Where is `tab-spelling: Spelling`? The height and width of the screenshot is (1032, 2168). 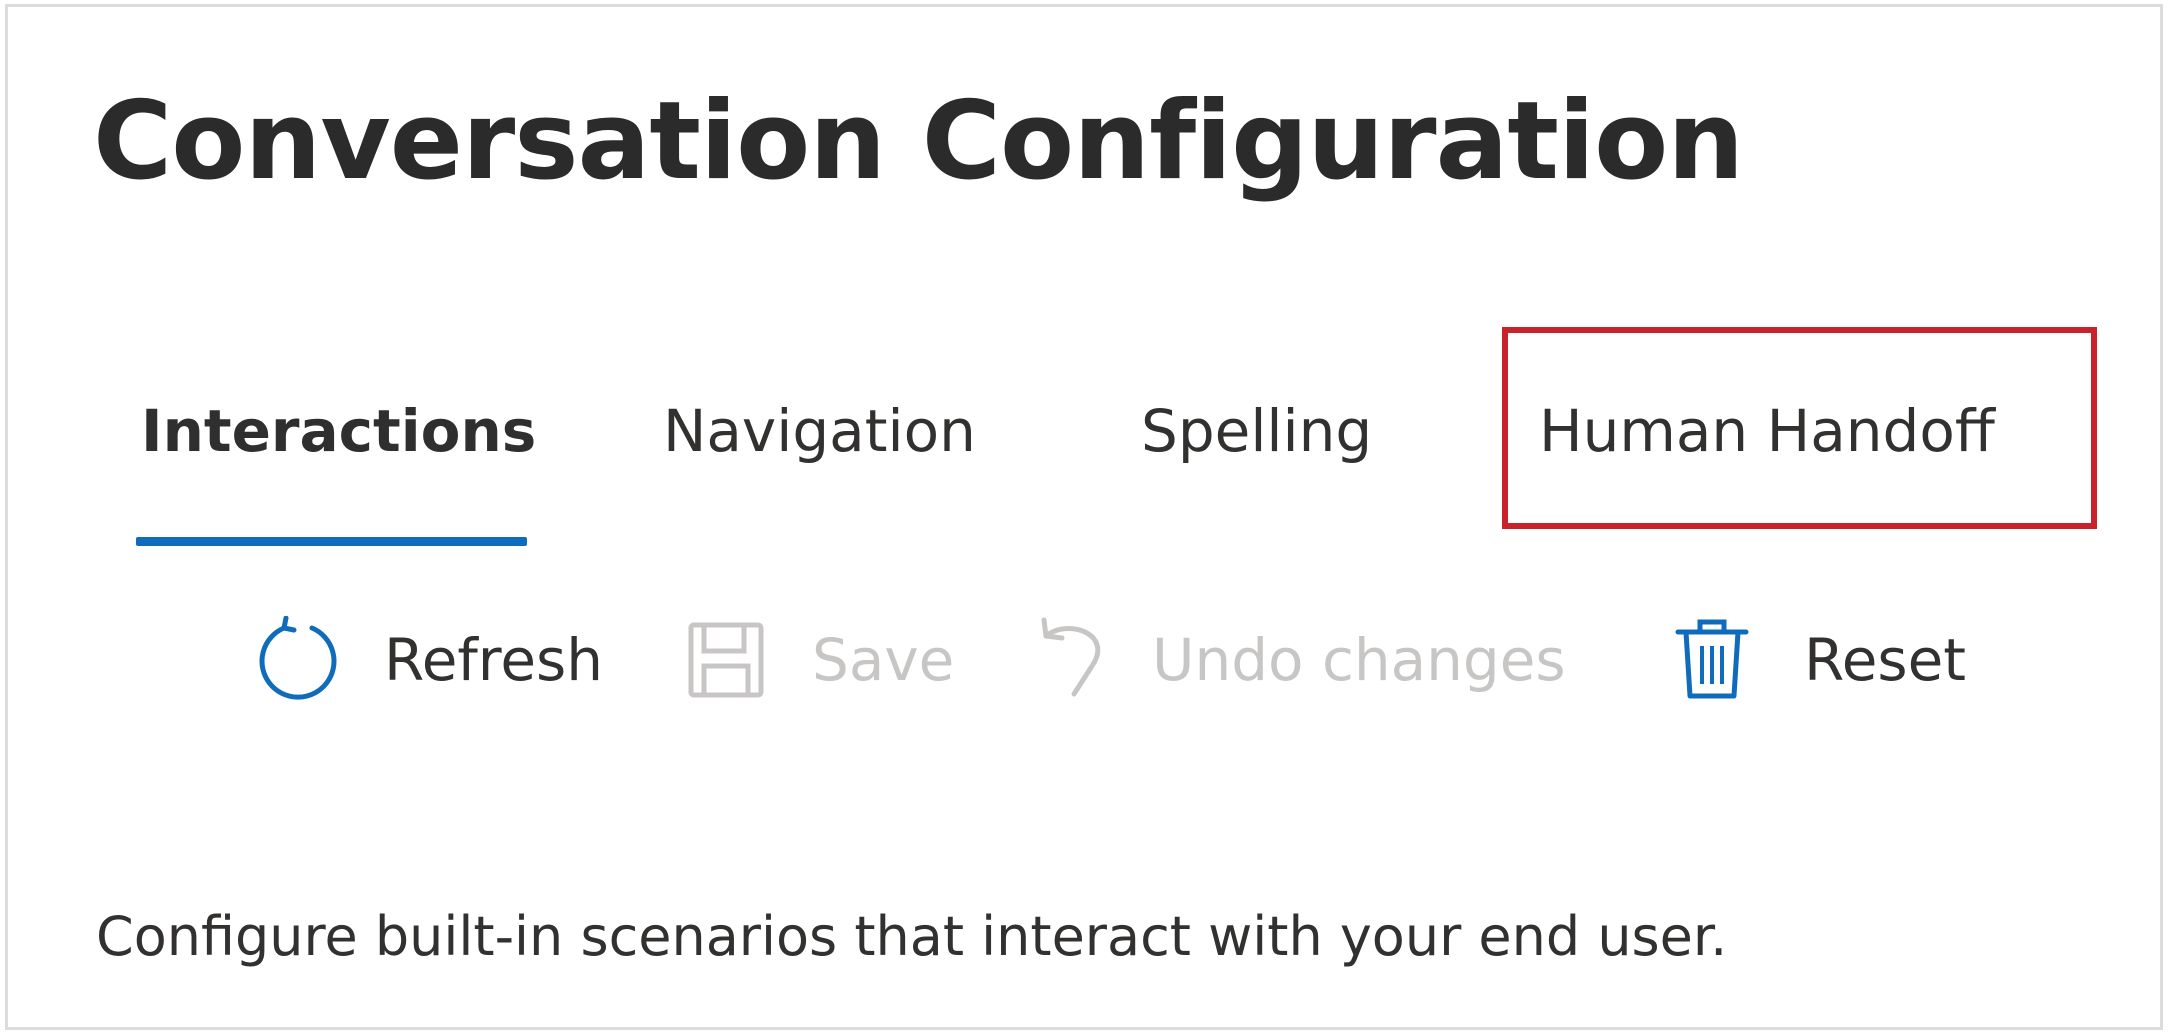
tab-spelling: Spelling is located at coordinates (1256, 431).